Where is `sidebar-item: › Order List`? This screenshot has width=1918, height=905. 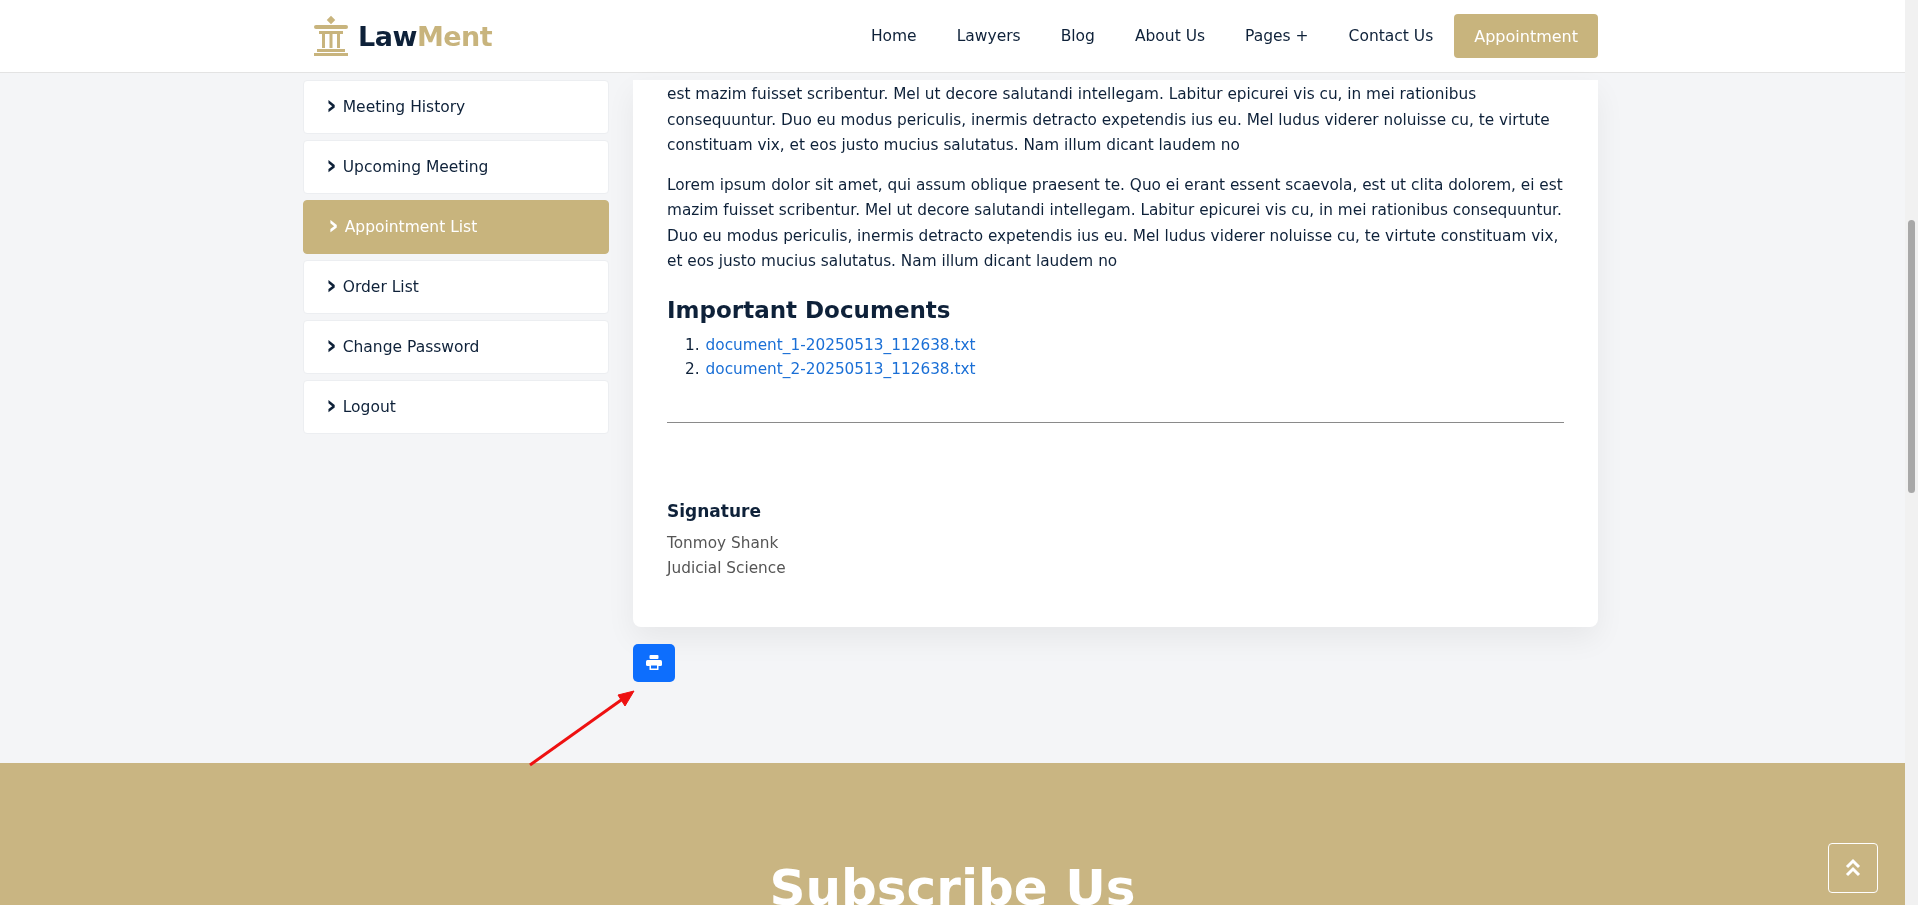 sidebar-item: › Order List is located at coordinates (456, 287).